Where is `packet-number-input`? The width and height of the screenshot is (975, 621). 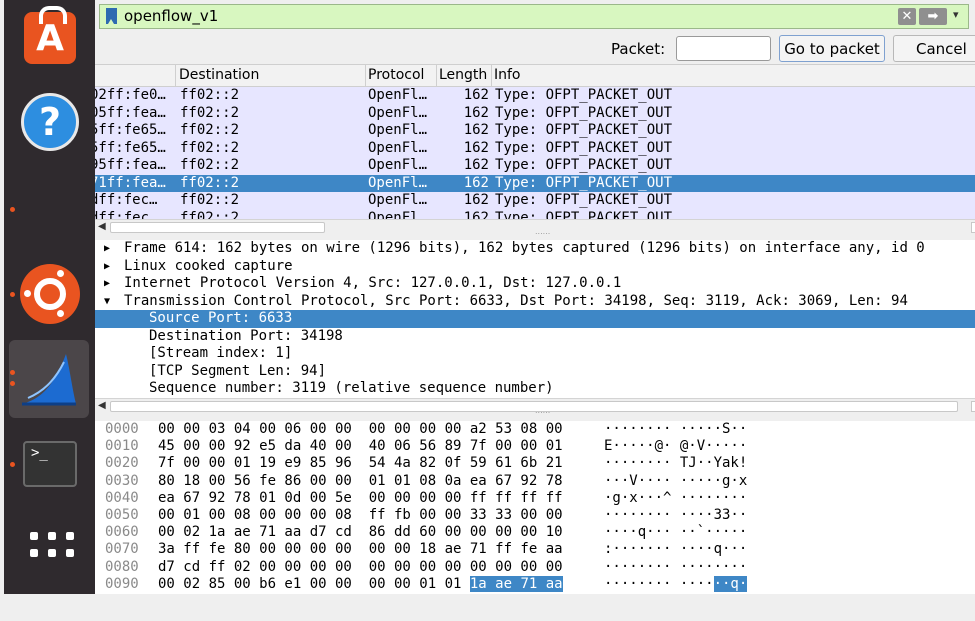
packet-number-input is located at coordinates (723, 48).